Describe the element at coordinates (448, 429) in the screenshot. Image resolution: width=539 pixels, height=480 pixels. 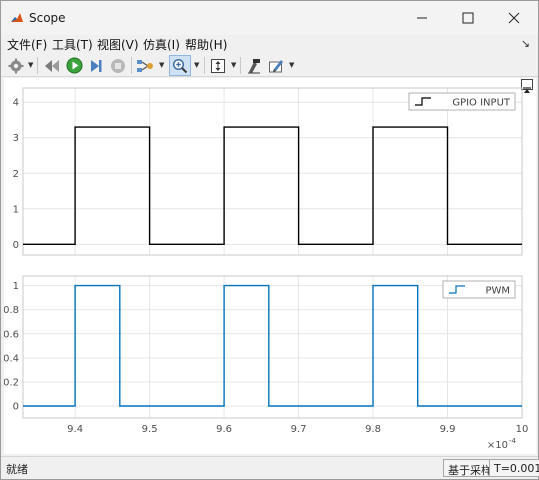
I see `x-tick-label: 9.9` at that location.